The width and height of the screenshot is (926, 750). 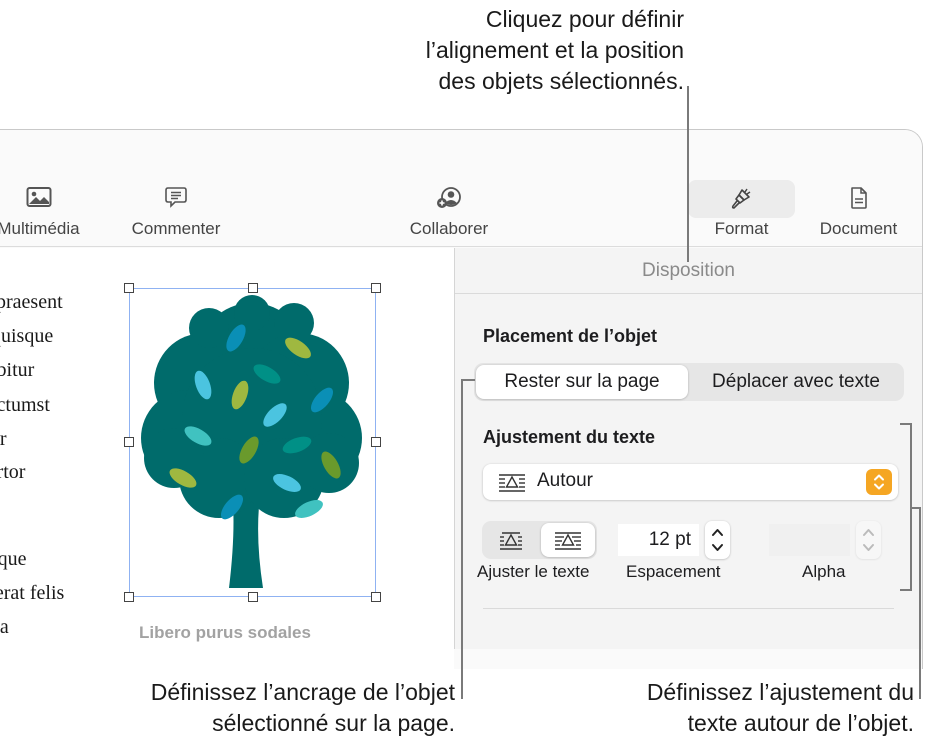 I want to click on body-text-line: ada, so click(x=4, y=627).